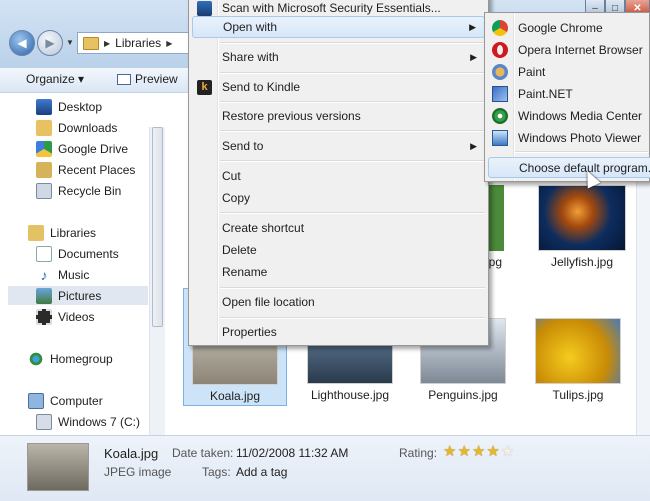 This screenshot has height=501, width=650. I want to click on nav-item-videos: Videos, so click(65, 316).